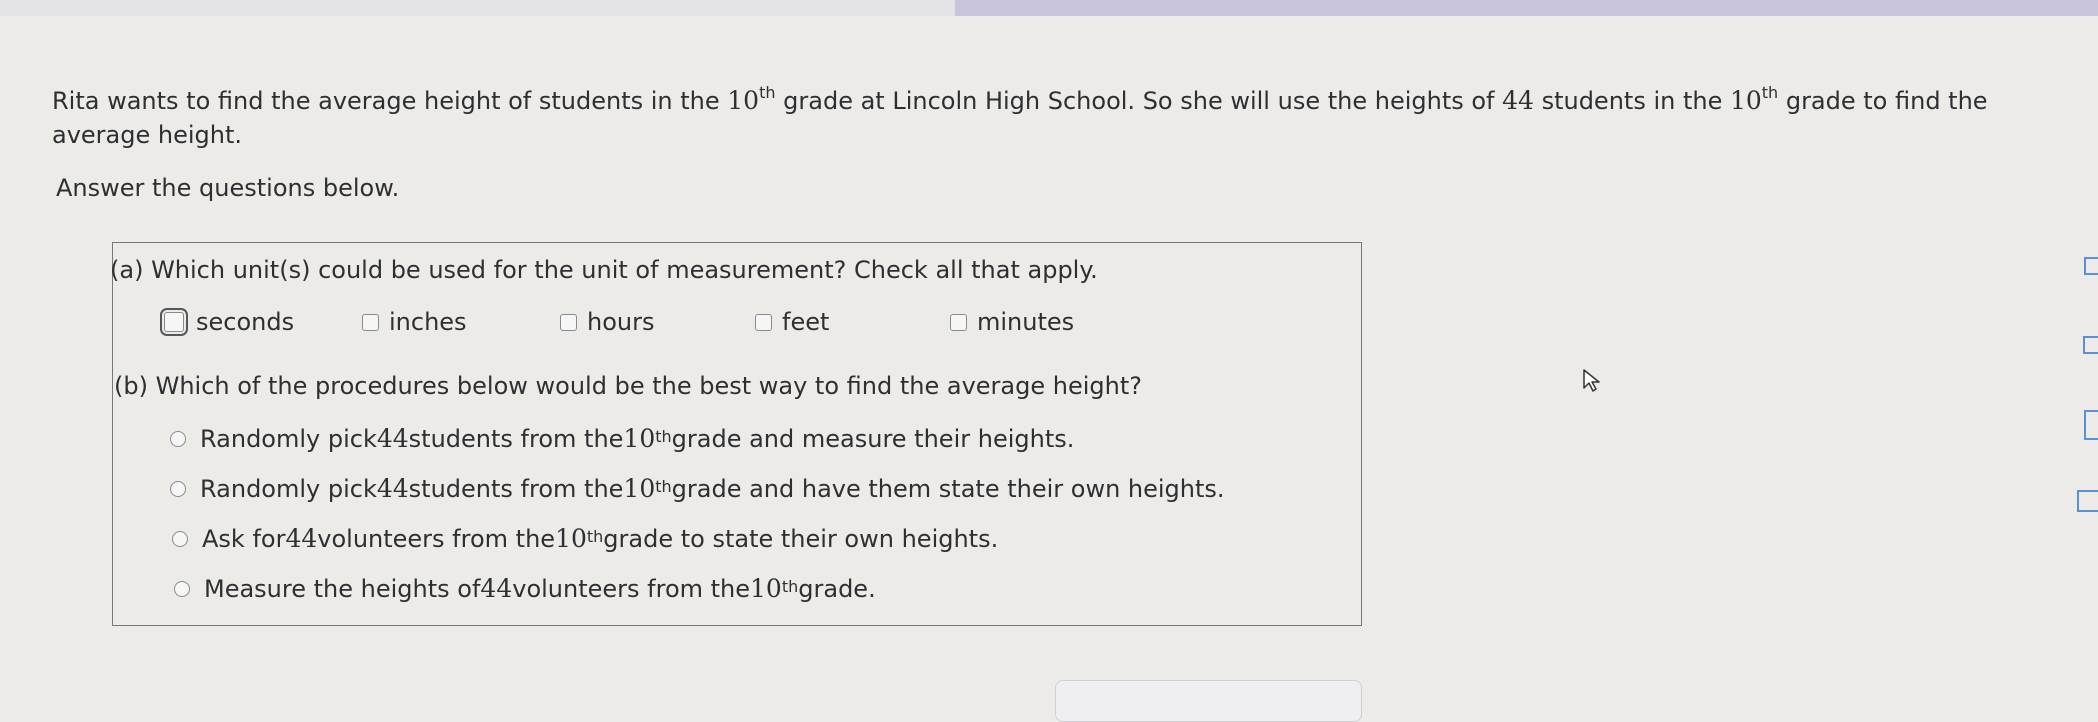  Describe the element at coordinates (147, 135) in the screenshot. I see `problem-text-5: average height.` at that location.